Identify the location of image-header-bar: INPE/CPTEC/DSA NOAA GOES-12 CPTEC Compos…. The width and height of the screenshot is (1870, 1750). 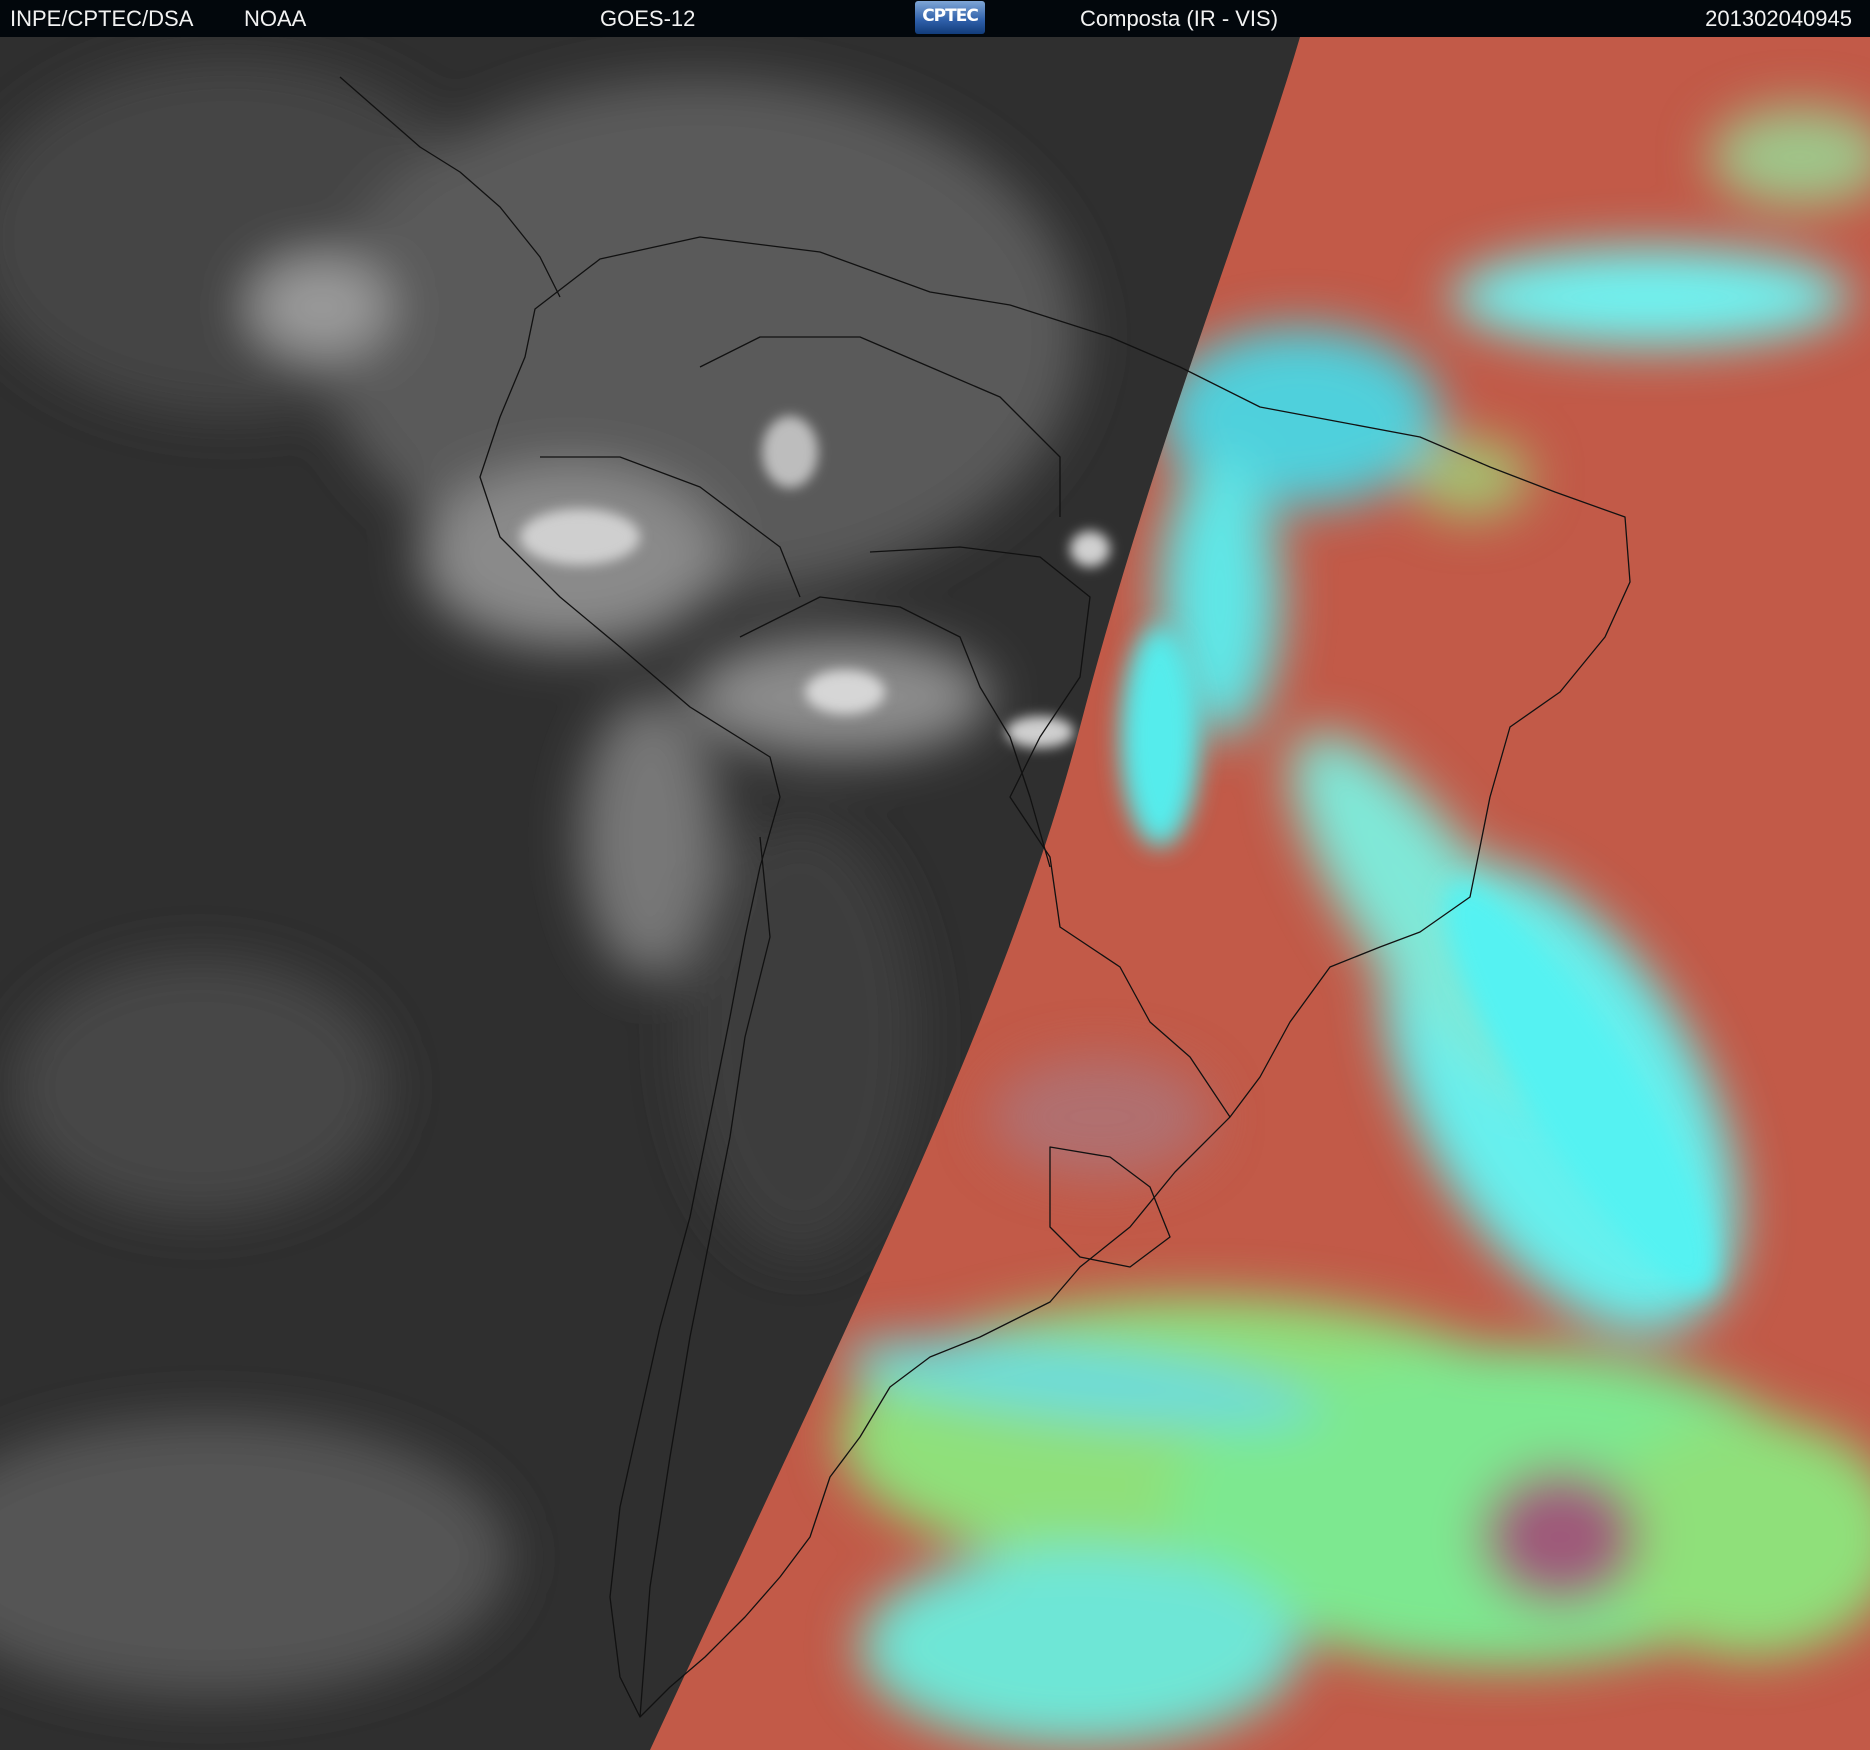
(935, 18).